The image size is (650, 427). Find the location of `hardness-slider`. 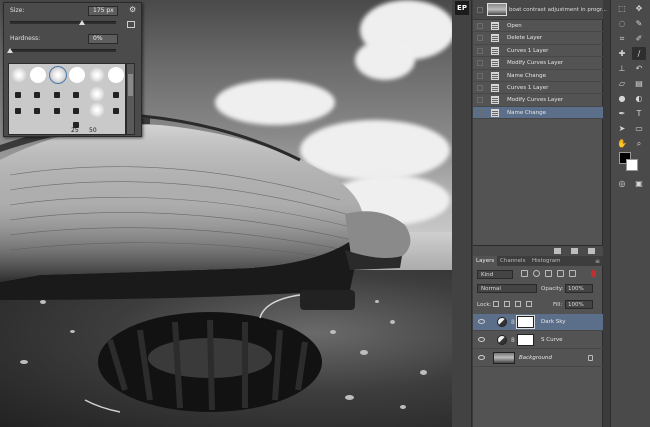

hardness-slider is located at coordinates (61, 50).